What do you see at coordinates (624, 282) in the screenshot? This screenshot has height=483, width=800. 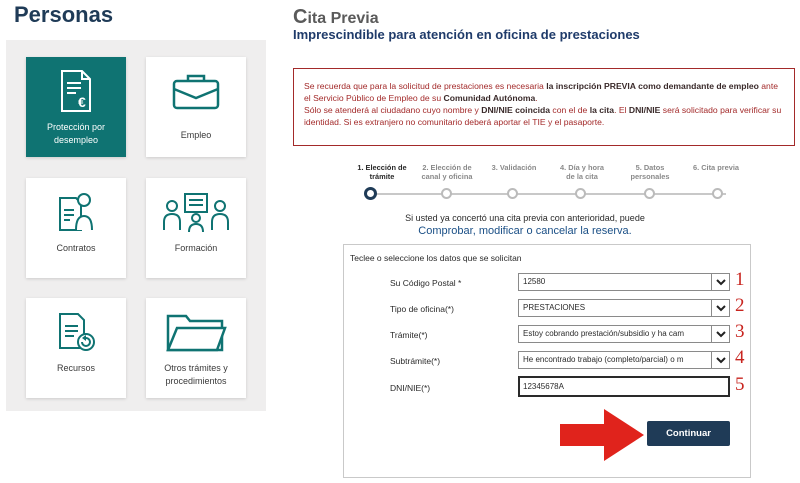 I see `postal-code-select: 12580` at bounding box center [624, 282].